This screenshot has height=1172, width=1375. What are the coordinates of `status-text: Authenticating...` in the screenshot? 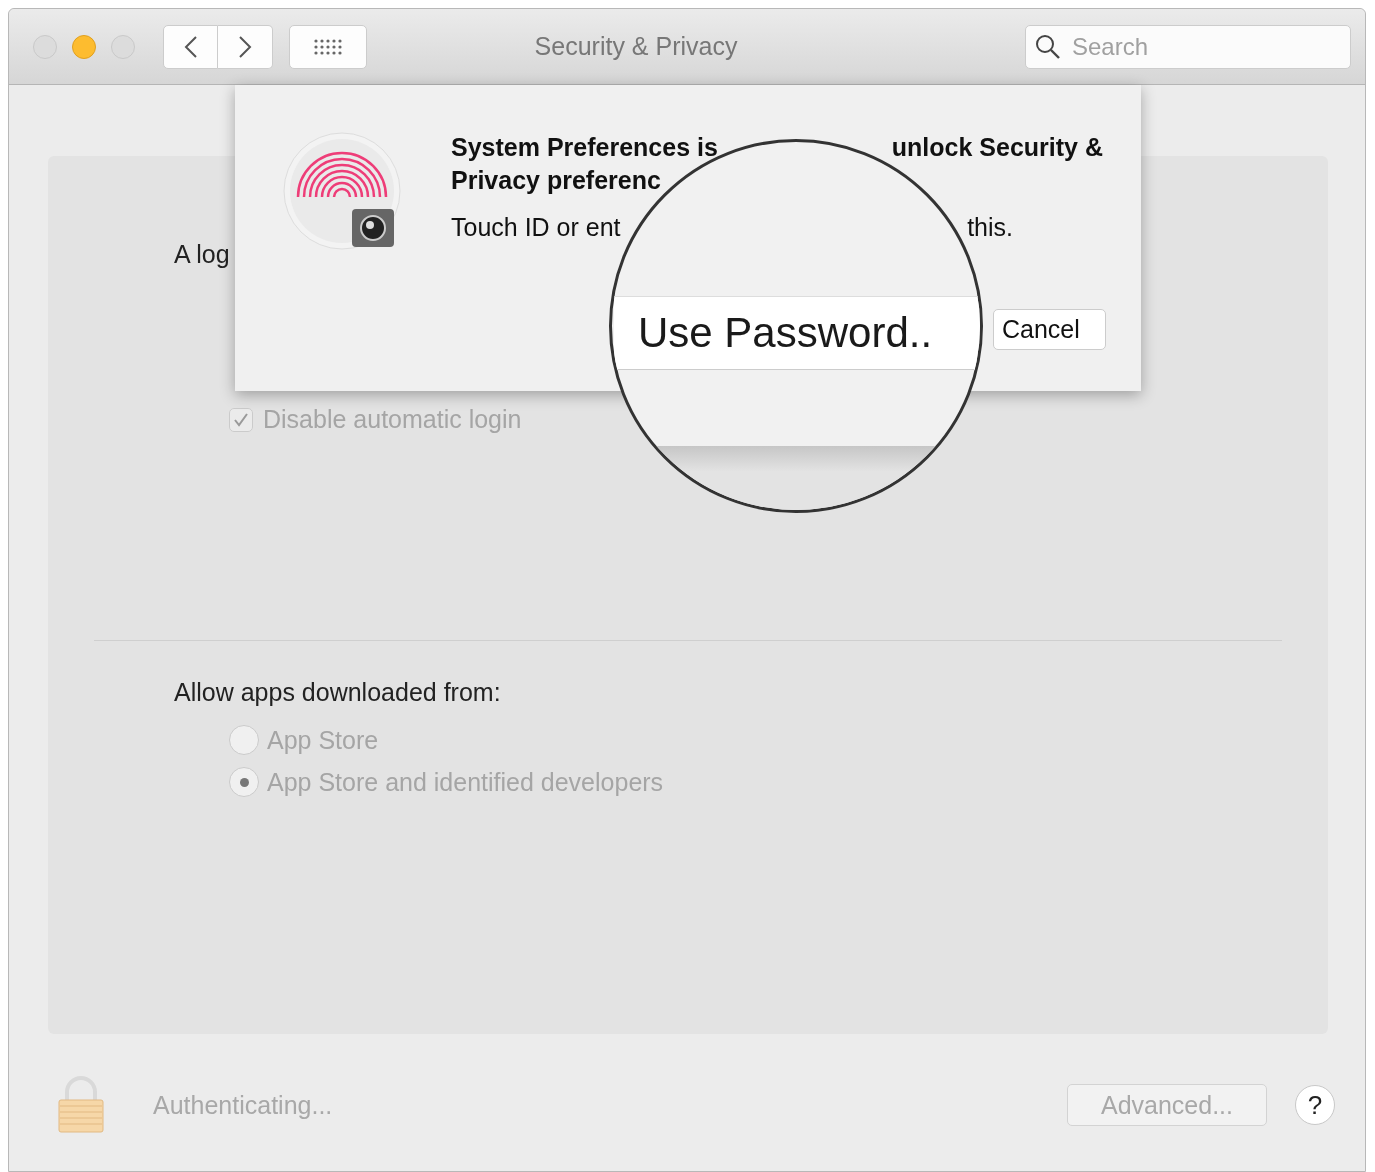 It's located at (243, 1105).